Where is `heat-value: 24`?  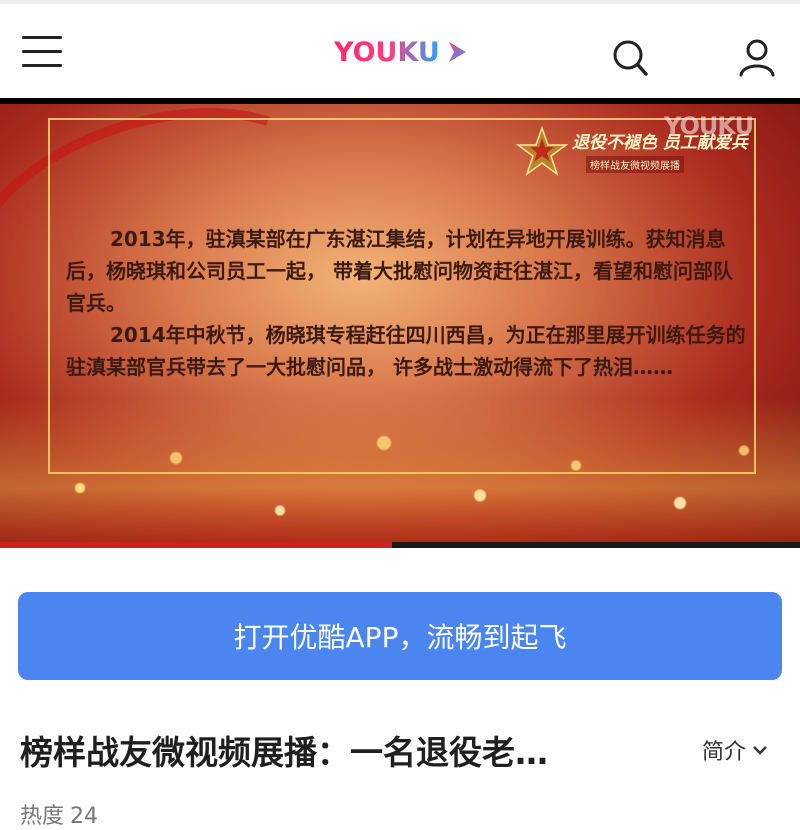
heat-value: 24 is located at coordinates (84, 816).